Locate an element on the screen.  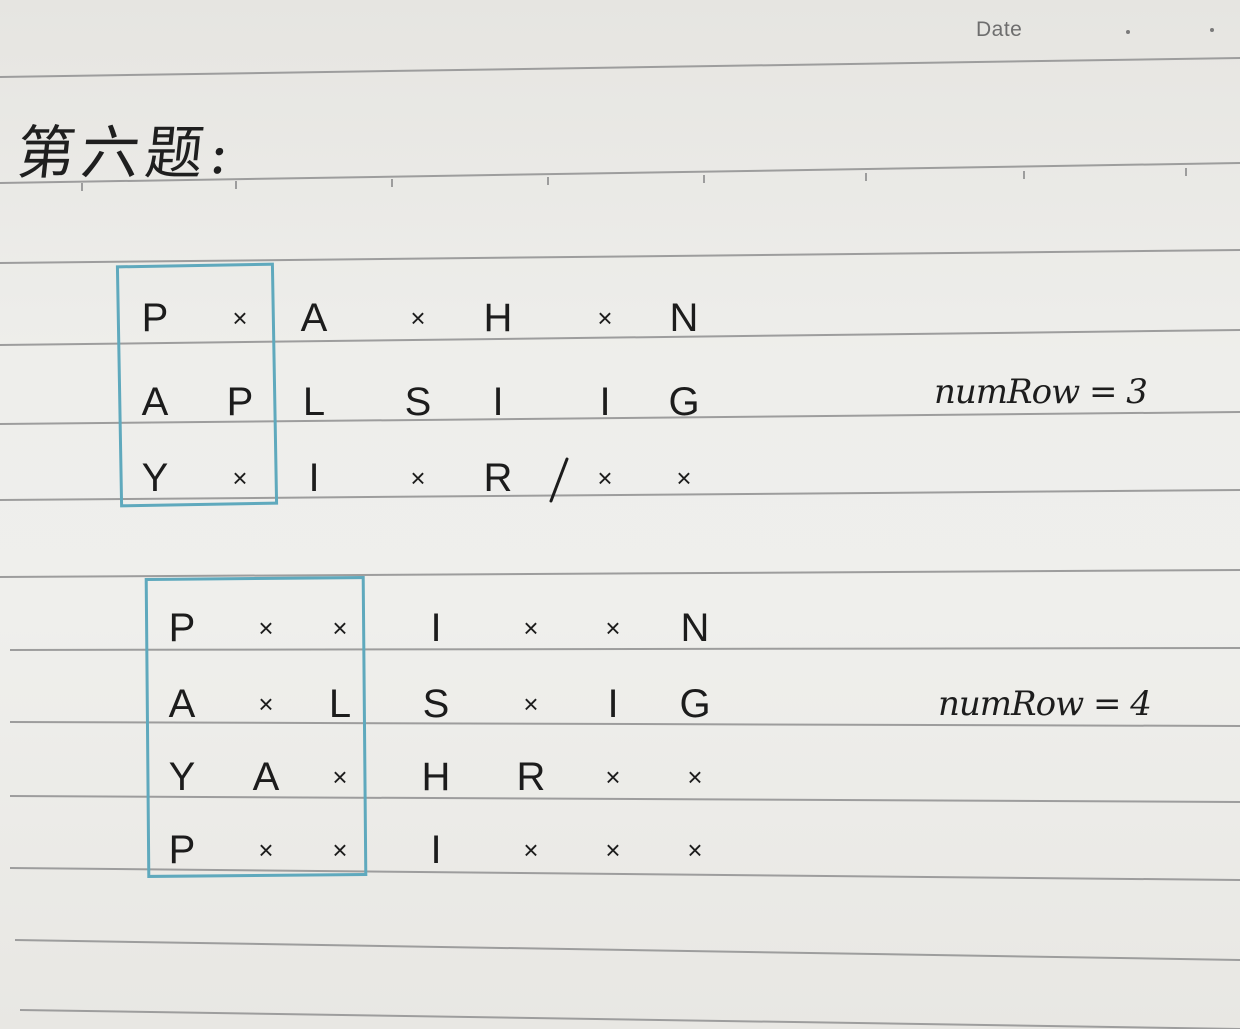
row-count-note: numRow = 3 is located at coordinates (1041, 392).